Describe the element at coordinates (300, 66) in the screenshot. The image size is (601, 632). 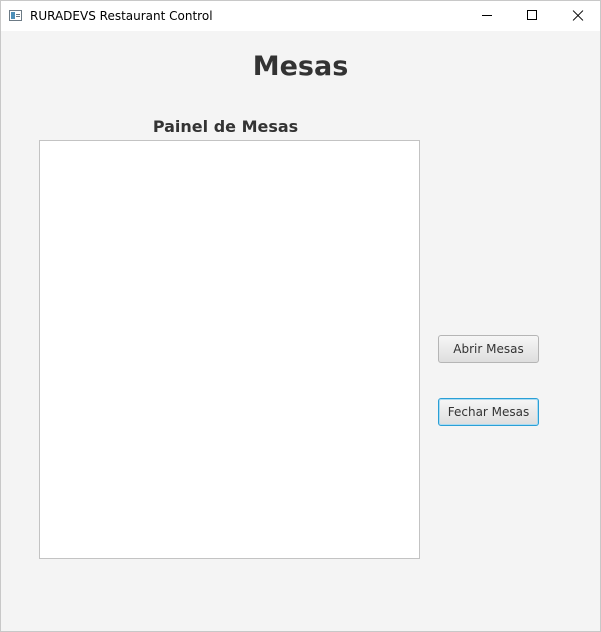
I see `page-title: Mesas` at that location.